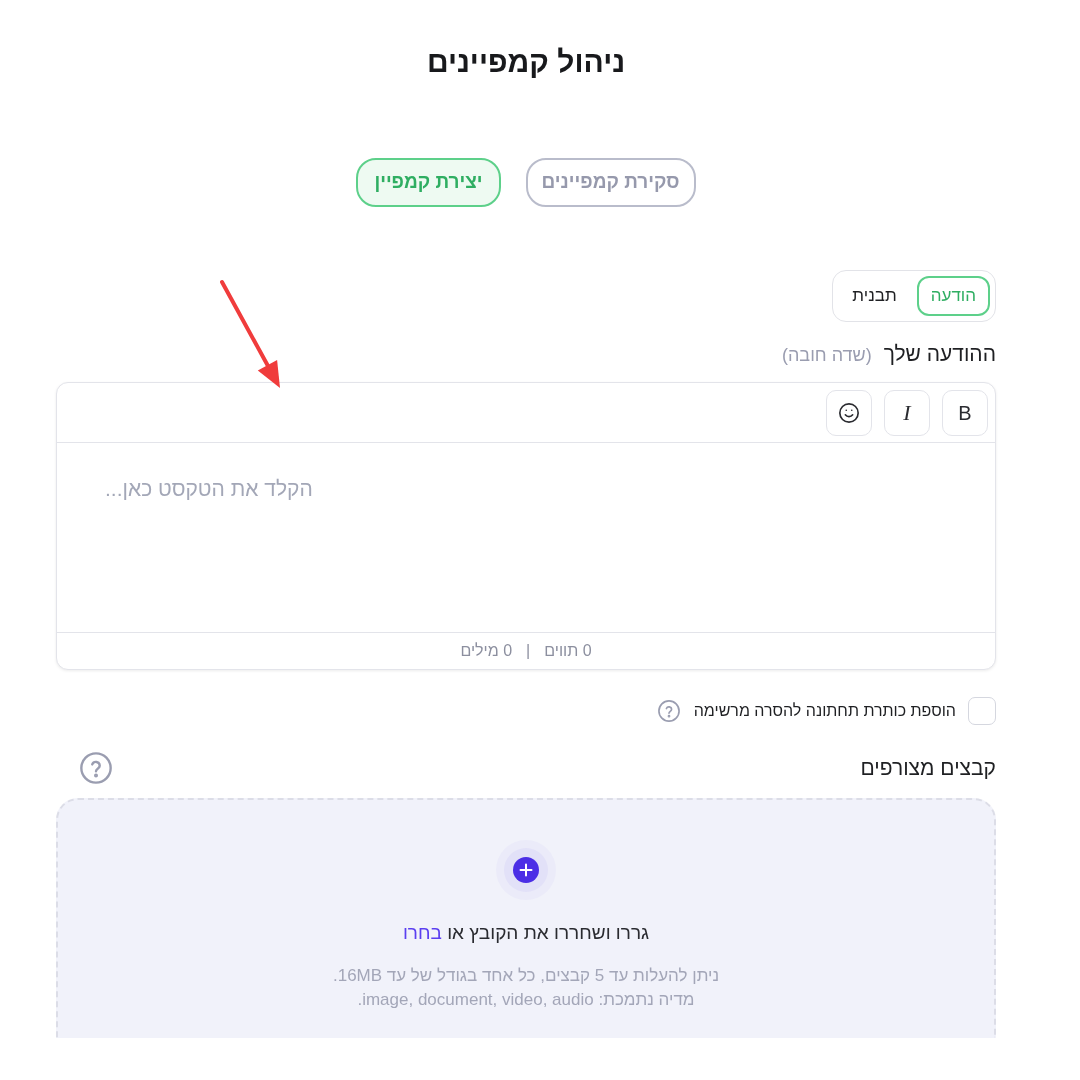 The width and height of the screenshot is (1080, 1080). What do you see at coordinates (568, 651) in the screenshot?
I see `char-count: 0 תווים` at bounding box center [568, 651].